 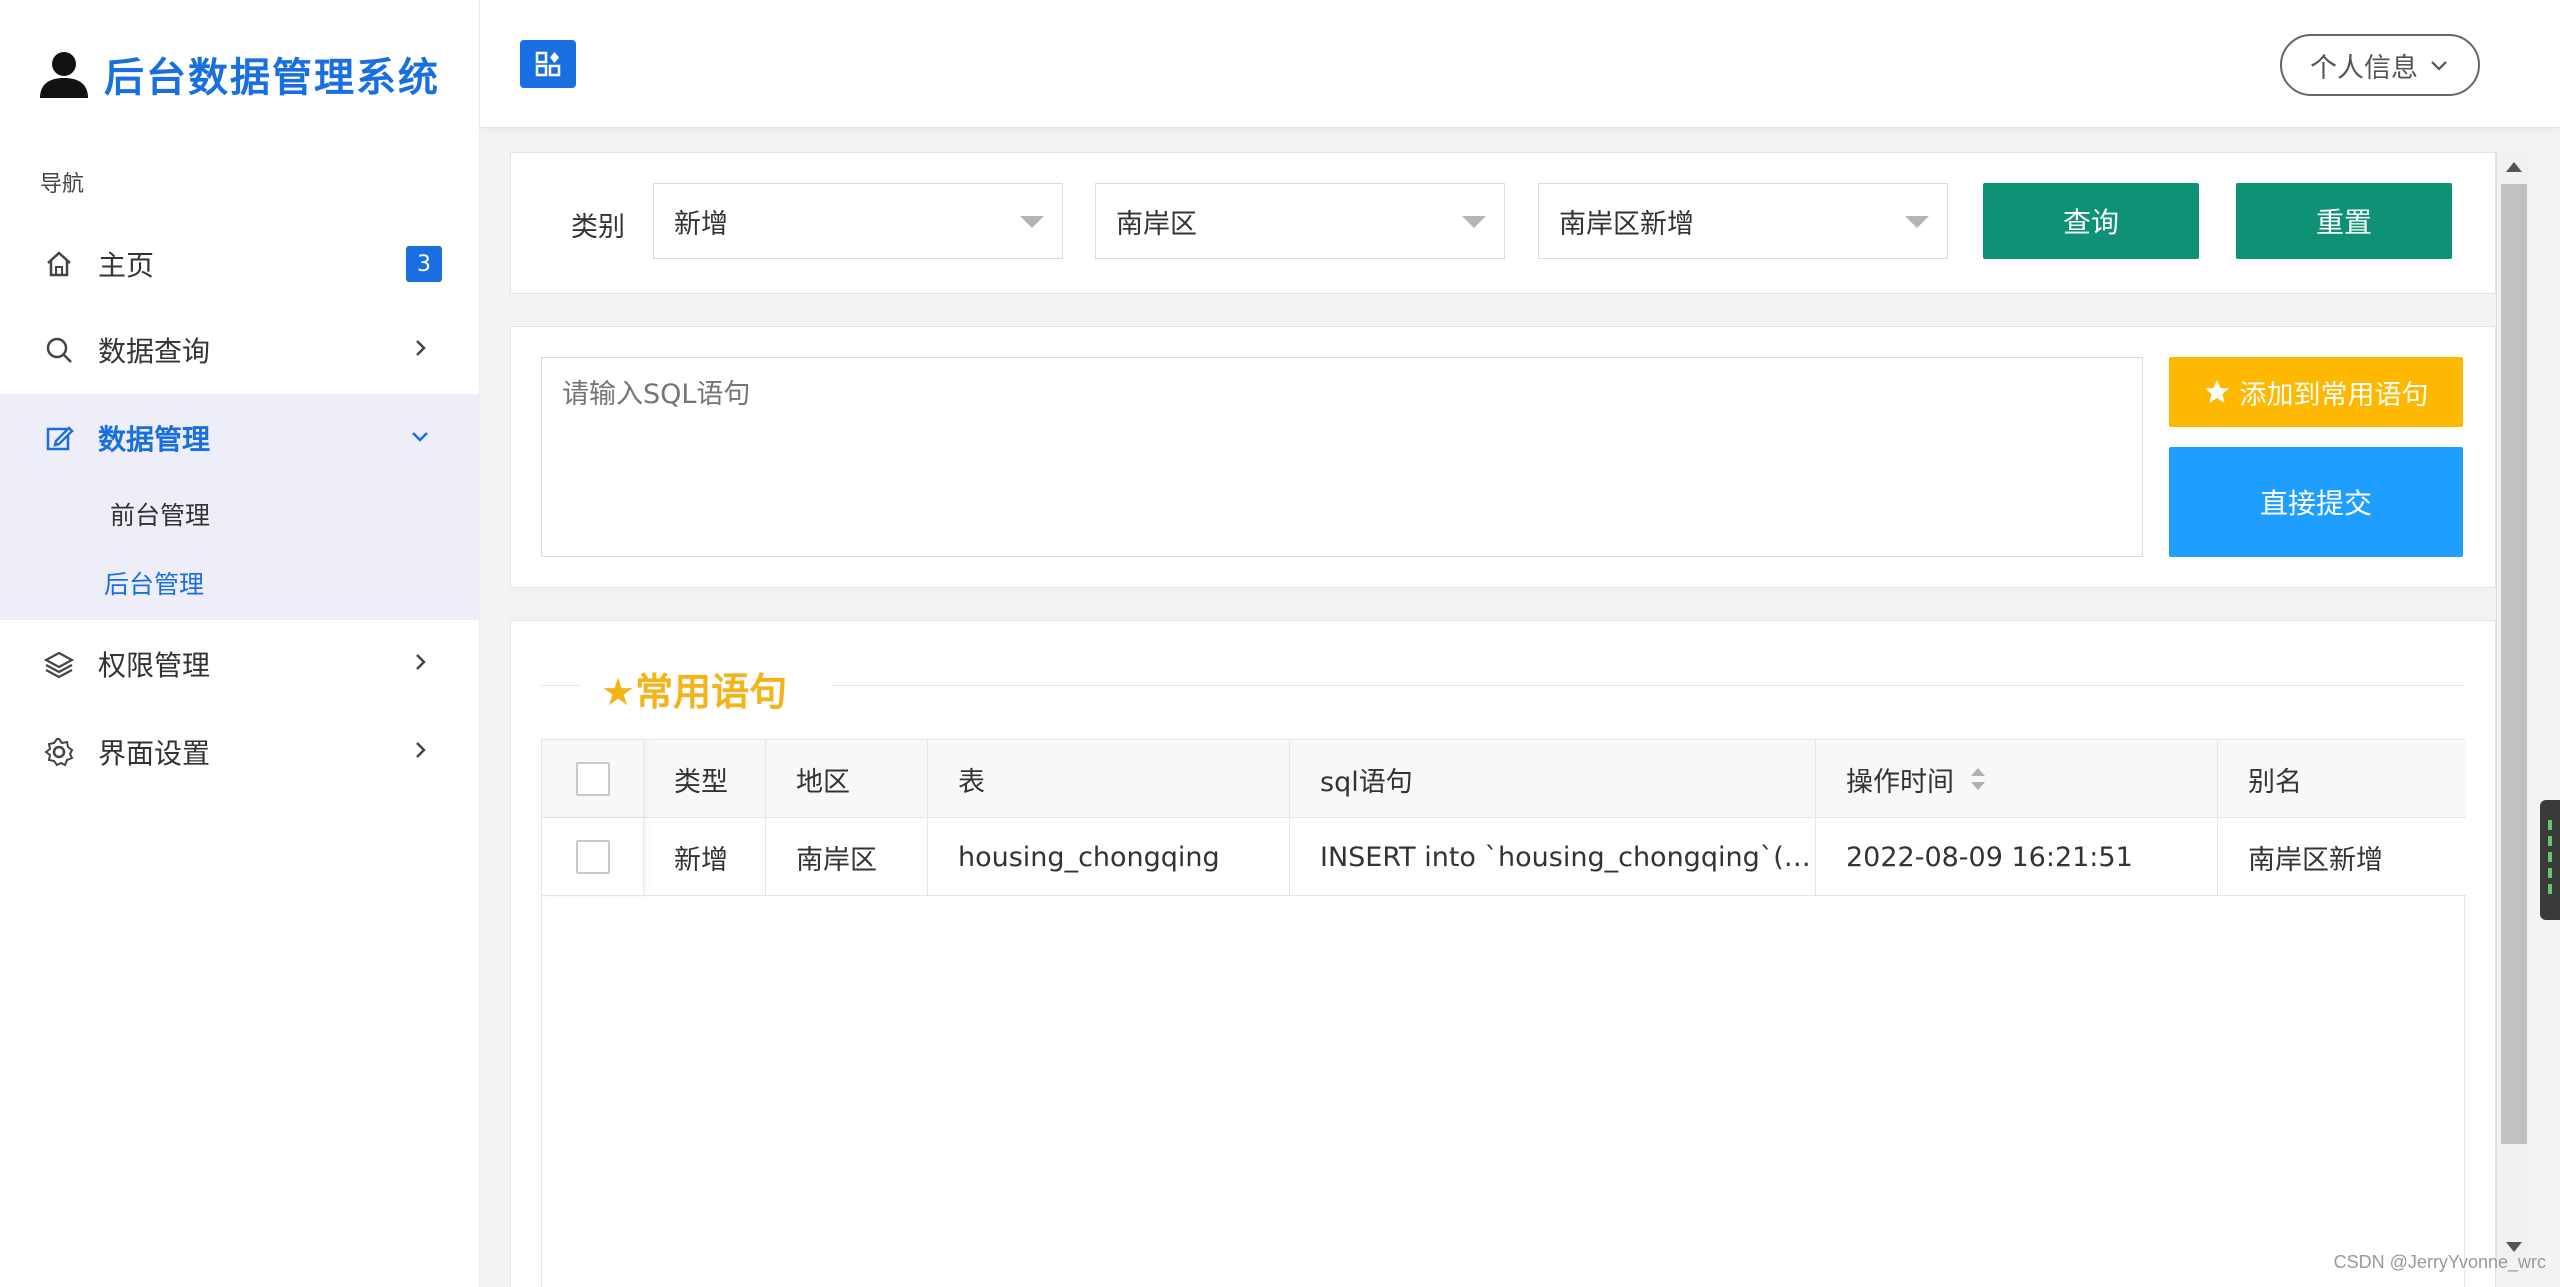 I want to click on profile-dropdown: 个人信息, so click(x=2380, y=65).